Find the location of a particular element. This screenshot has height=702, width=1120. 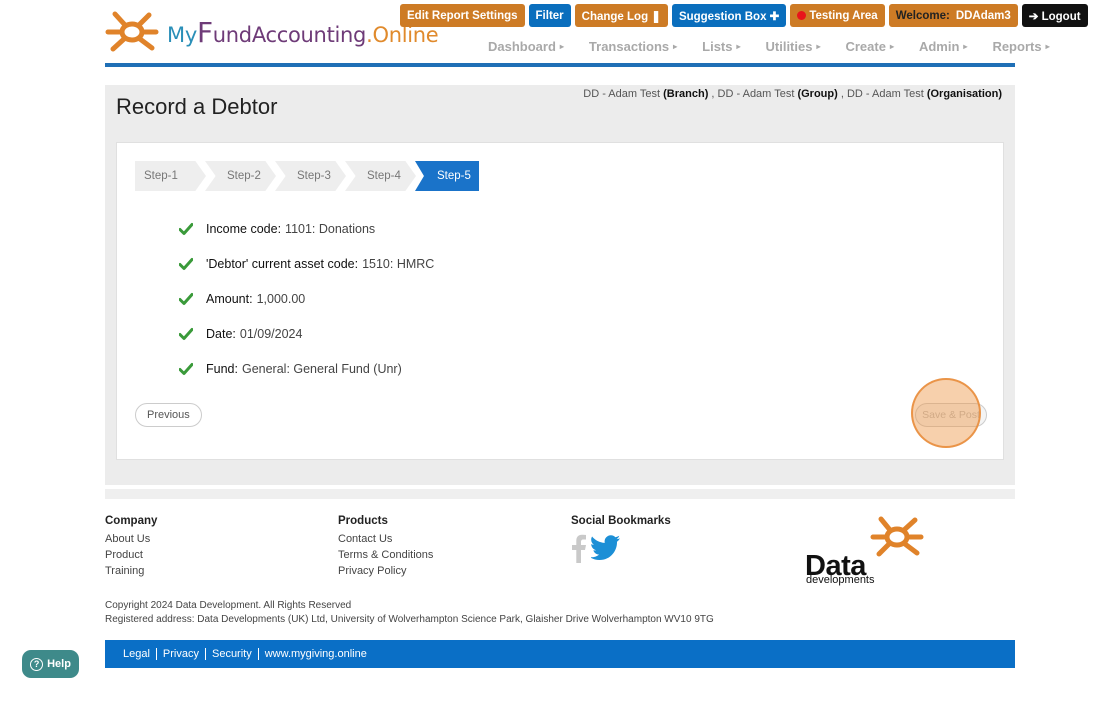

panel-bottom-strip is located at coordinates (560, 494).